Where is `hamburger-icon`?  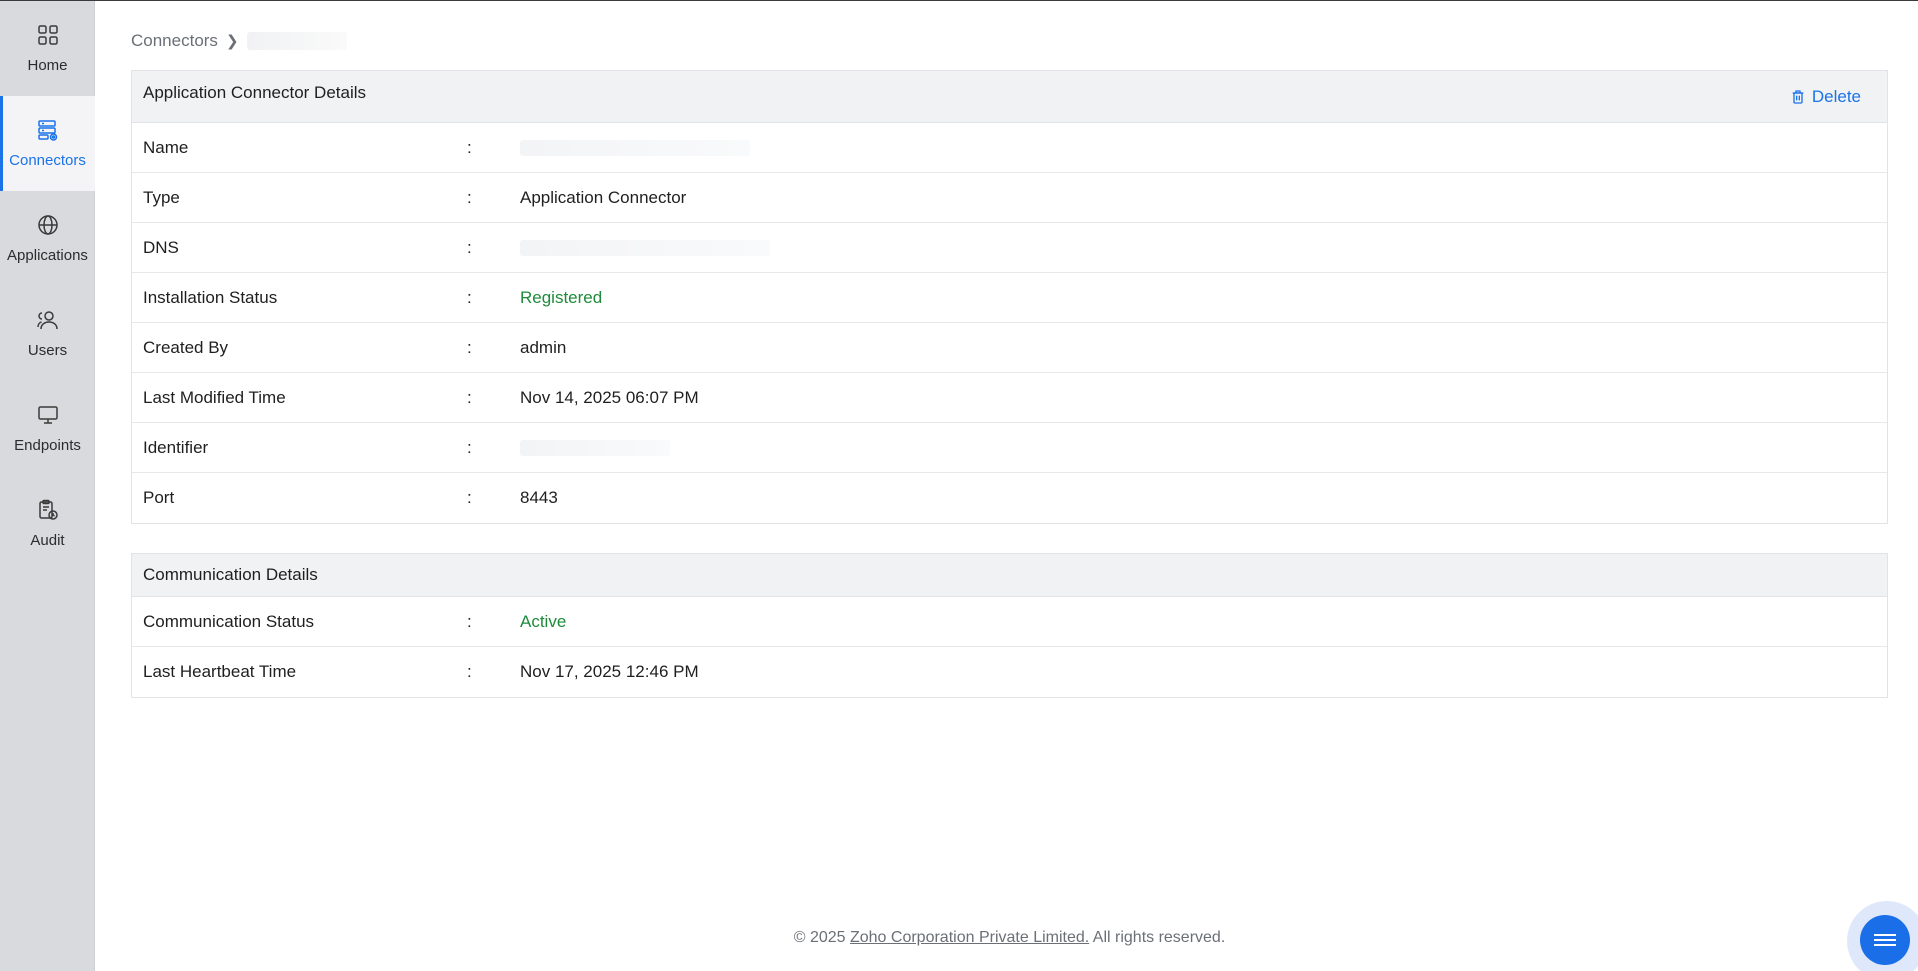
hamburger-icon is located at coordinates (1885, 940).